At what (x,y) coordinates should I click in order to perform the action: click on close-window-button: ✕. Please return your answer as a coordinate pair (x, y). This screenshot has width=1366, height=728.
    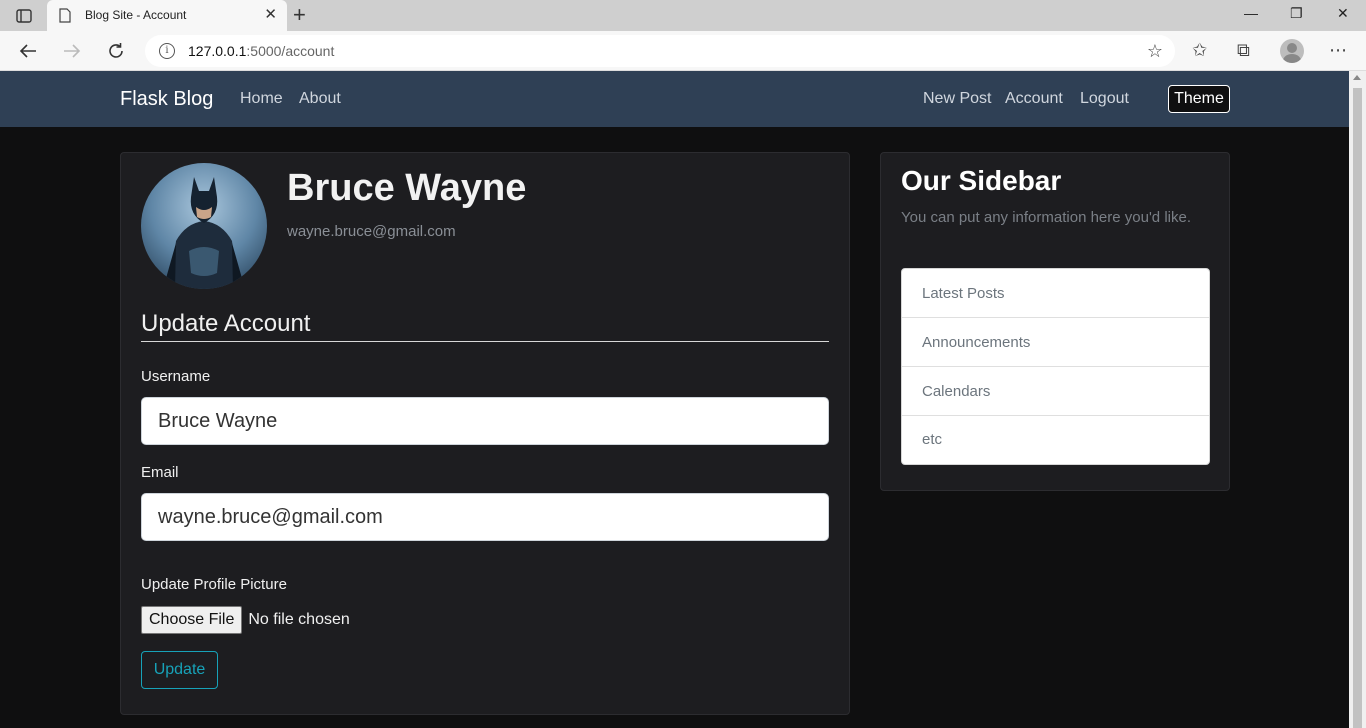
    Looking at the image, I should click on (1343, 13).